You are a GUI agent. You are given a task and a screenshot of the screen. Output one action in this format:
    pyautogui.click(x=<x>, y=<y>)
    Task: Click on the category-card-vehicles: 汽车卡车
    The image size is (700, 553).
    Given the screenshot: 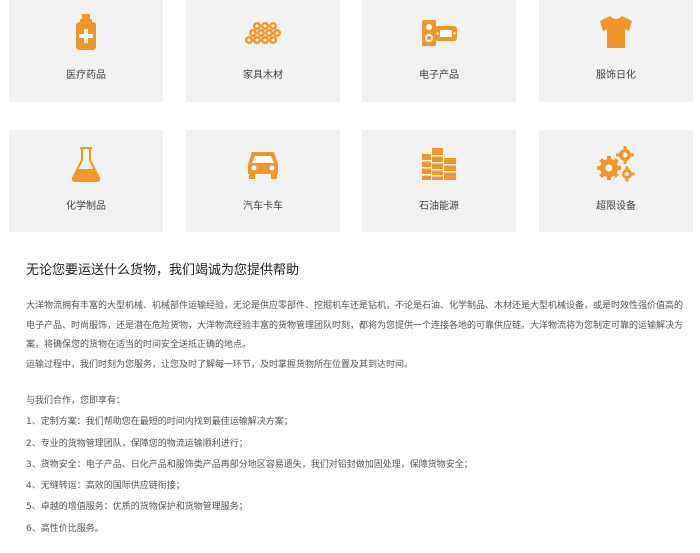 What is the action you would take?
    pyautogui.click(x=263, y=181)
    